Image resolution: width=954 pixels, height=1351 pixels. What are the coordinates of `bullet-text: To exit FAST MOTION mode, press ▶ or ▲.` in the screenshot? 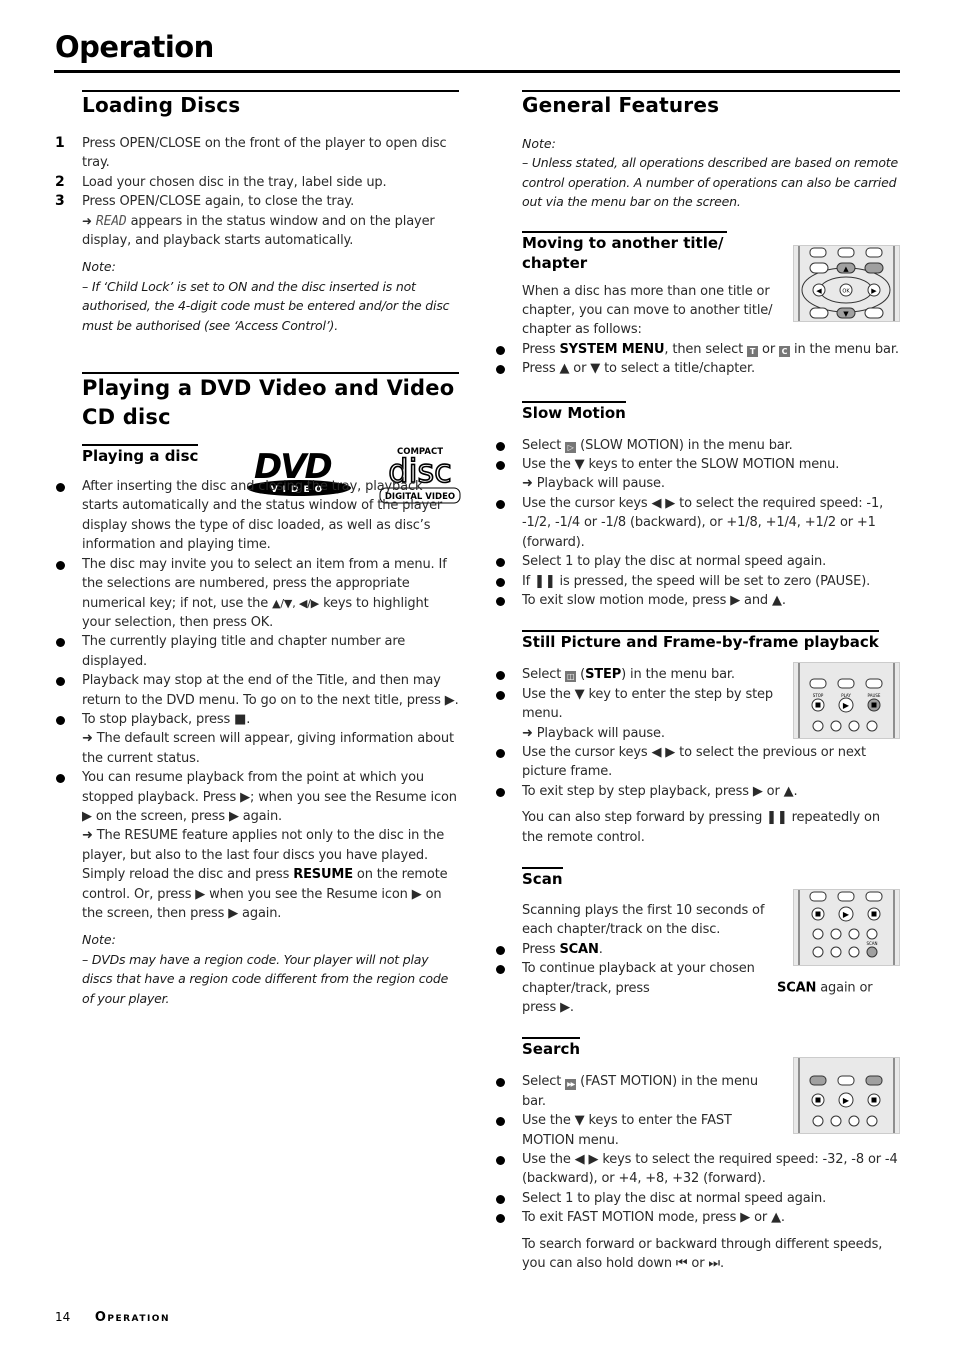 It's located at (653, 1218).